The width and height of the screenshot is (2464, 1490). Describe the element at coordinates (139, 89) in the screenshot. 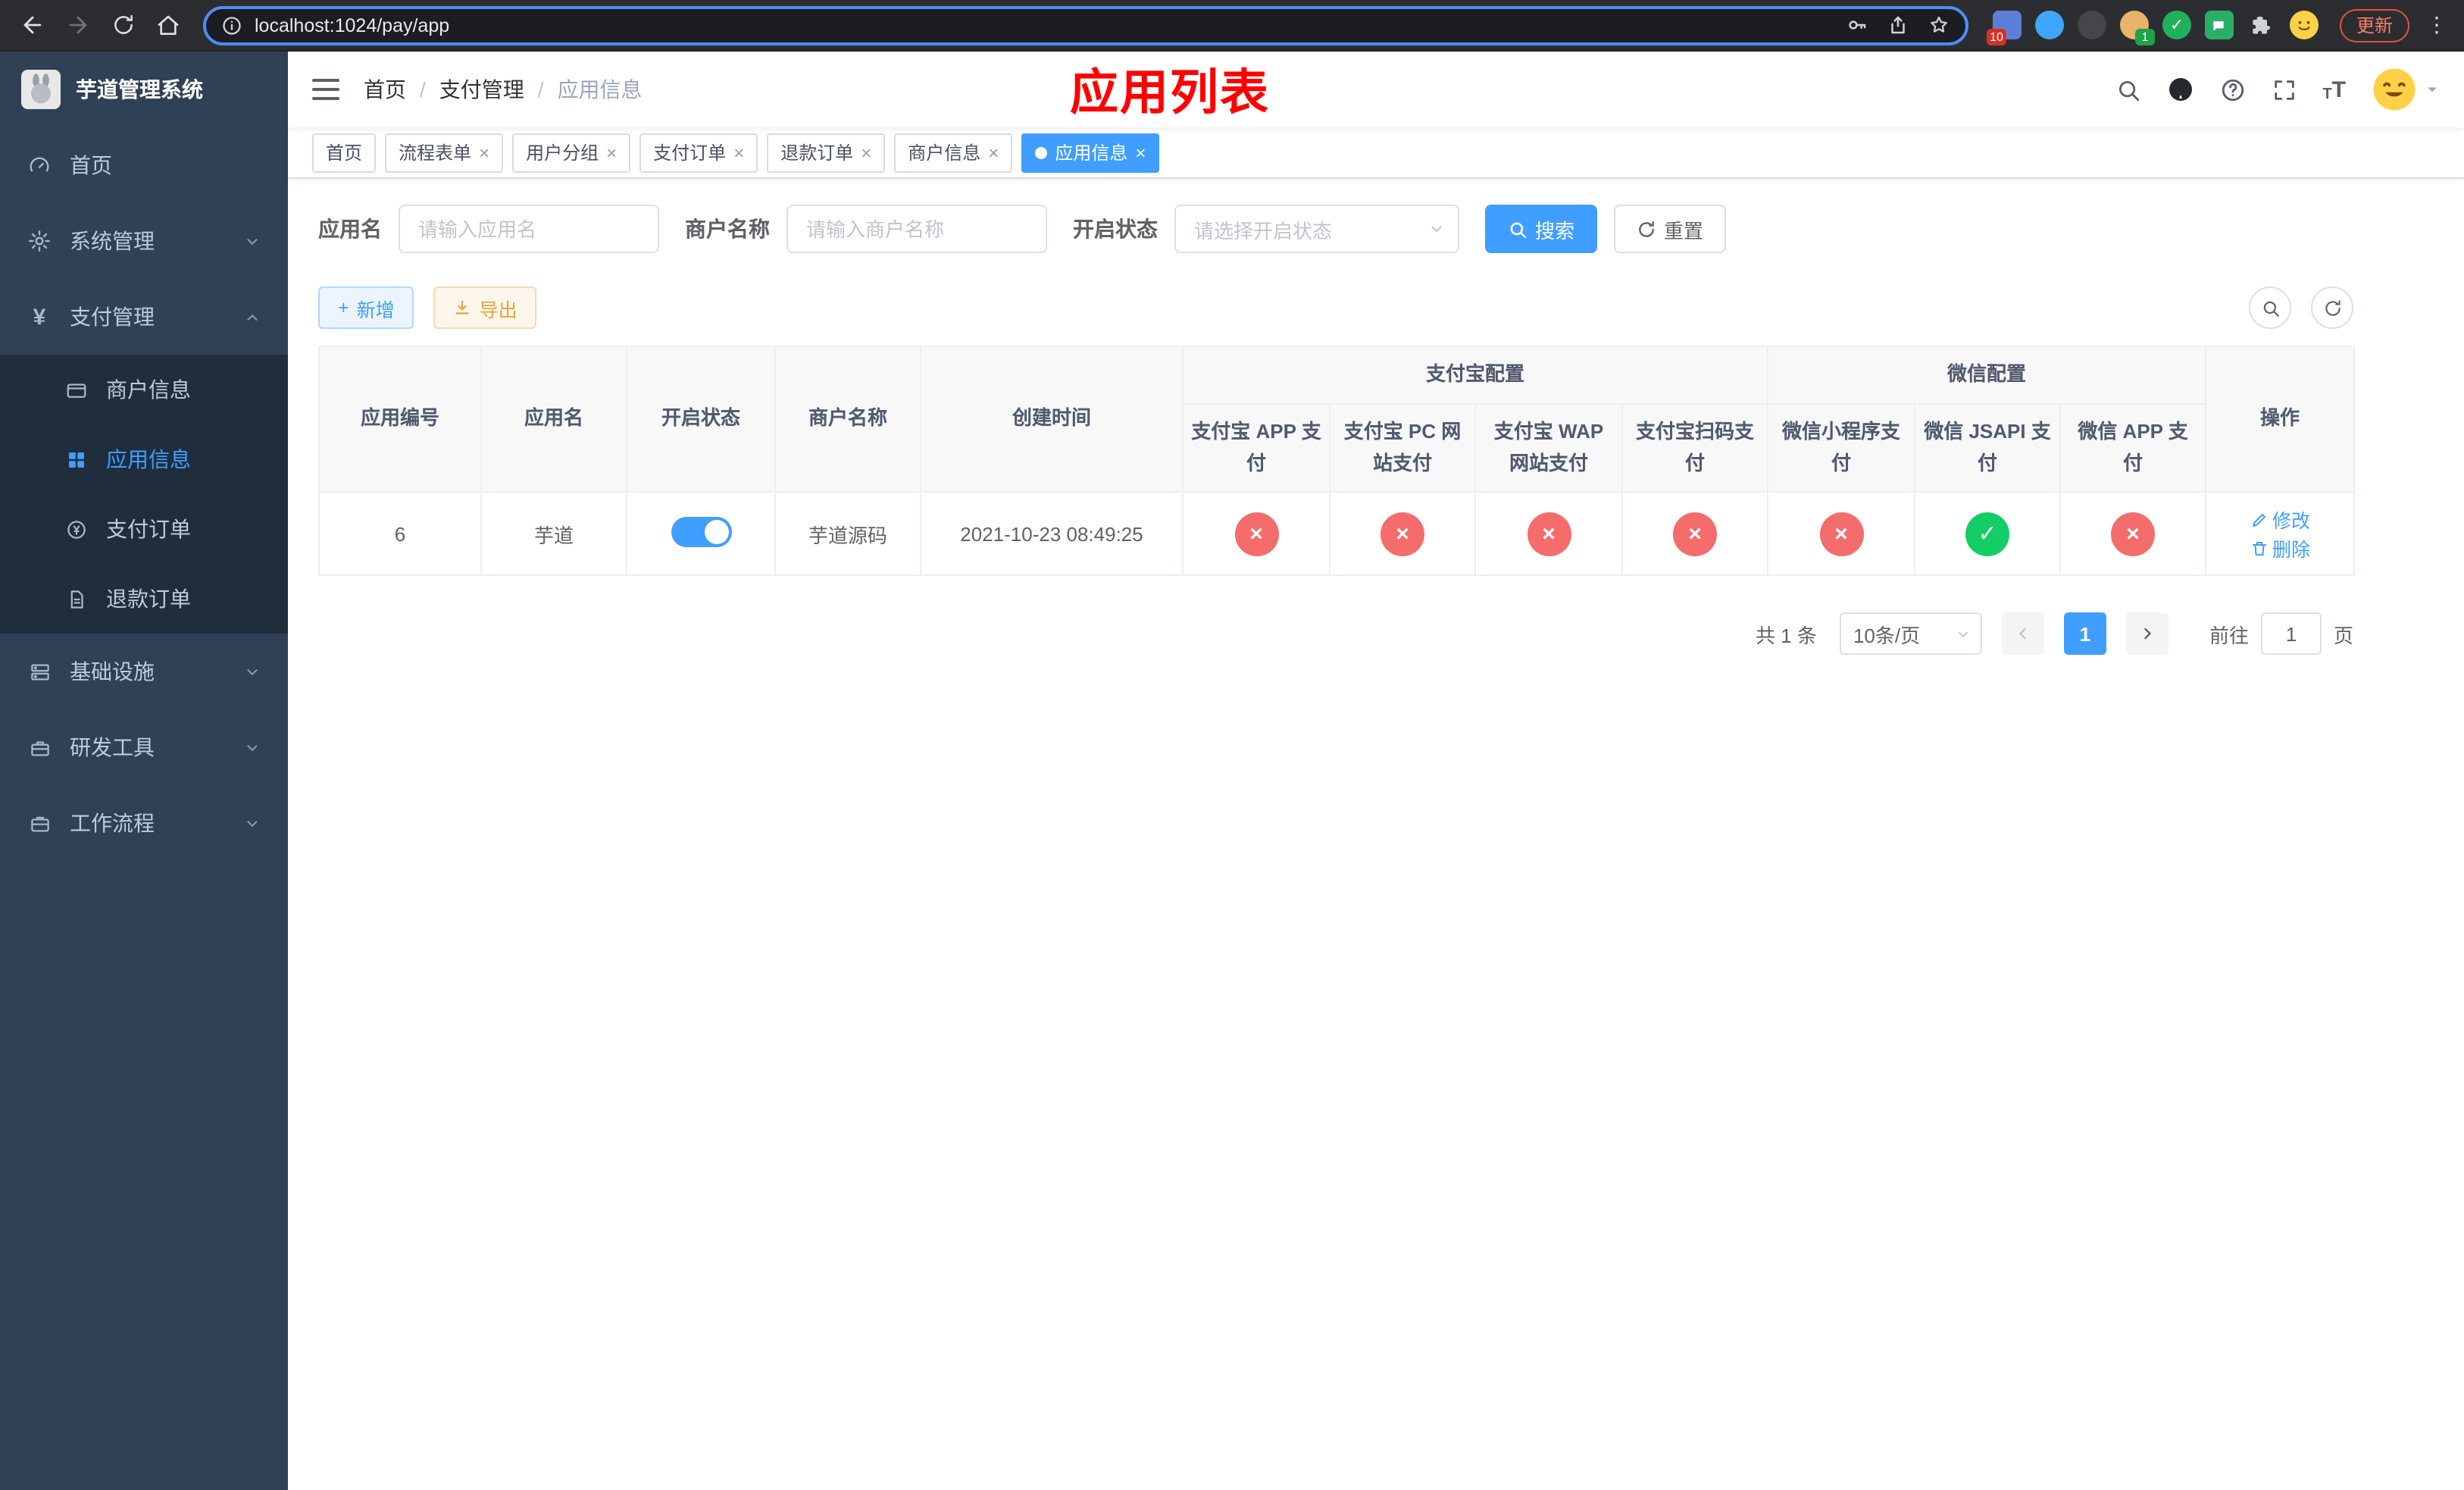

I see `app-title: 芋道管理系统` at that location.